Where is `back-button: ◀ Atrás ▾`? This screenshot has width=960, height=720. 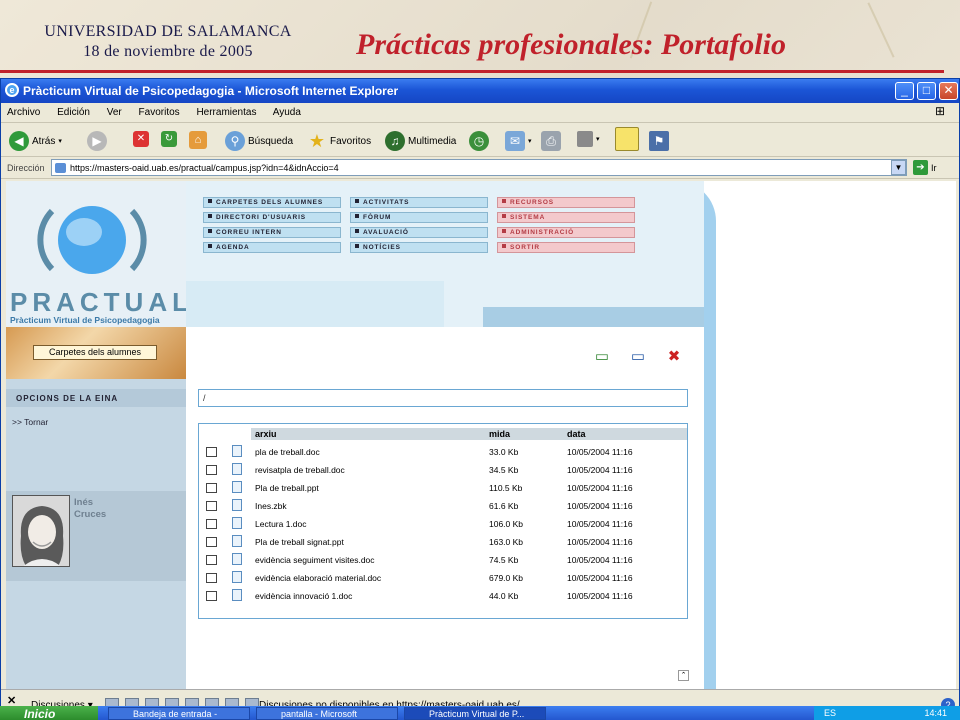
back-button: ◀ Atrás ▾ is located at coordinates (35, 141).